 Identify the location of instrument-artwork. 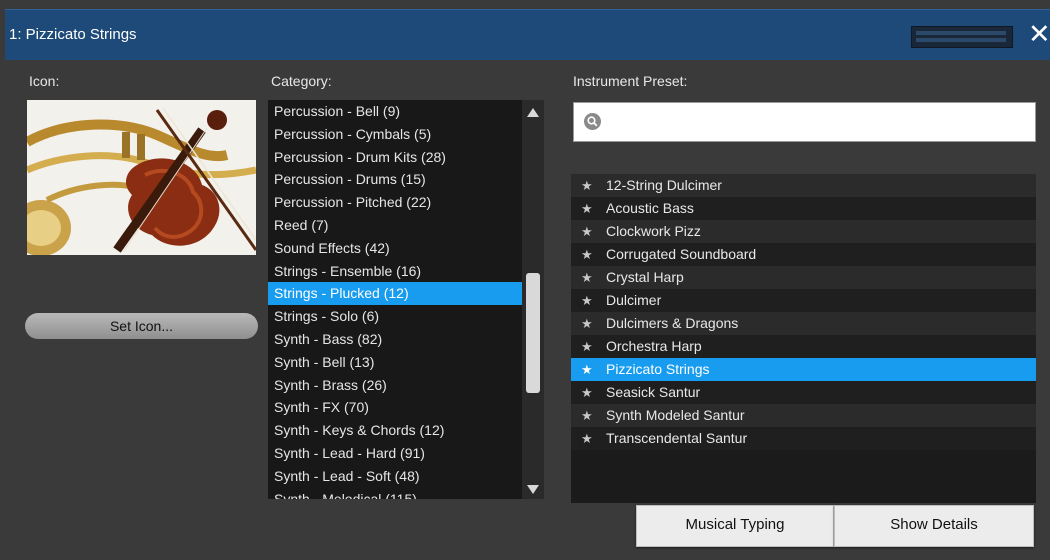
(141, 177).